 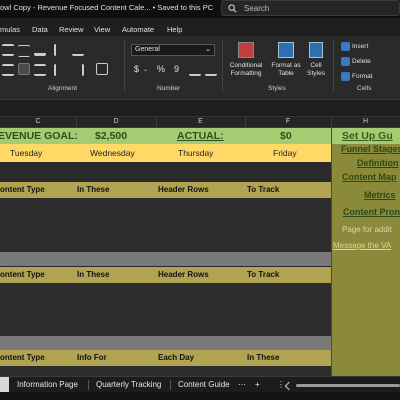 What do you see at coordinates (286, 70) in the screenshot?
I see `format-as-table-button: Format as Table` at bounding box center [286, 70].